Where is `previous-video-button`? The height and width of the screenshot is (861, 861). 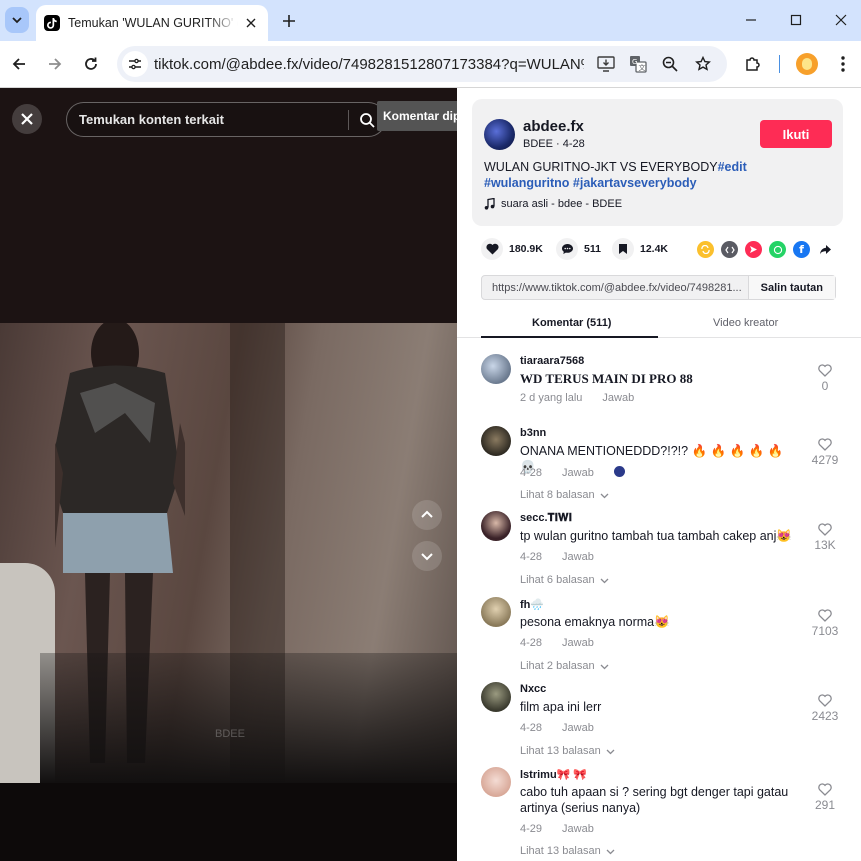
previous-video-button is located at coordinates (427, 515).